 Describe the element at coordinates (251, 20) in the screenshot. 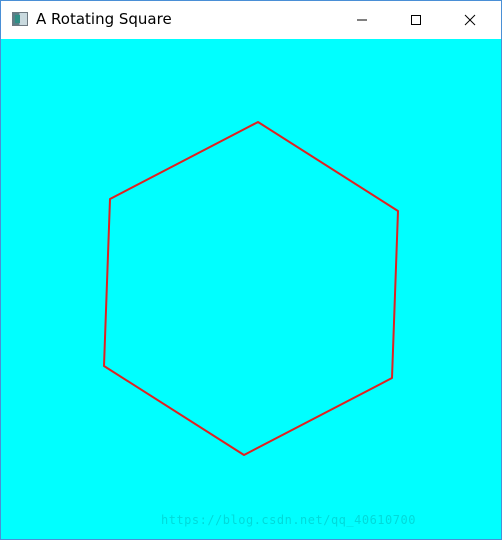

I see `title-bar: A Rotating Square` at that location.